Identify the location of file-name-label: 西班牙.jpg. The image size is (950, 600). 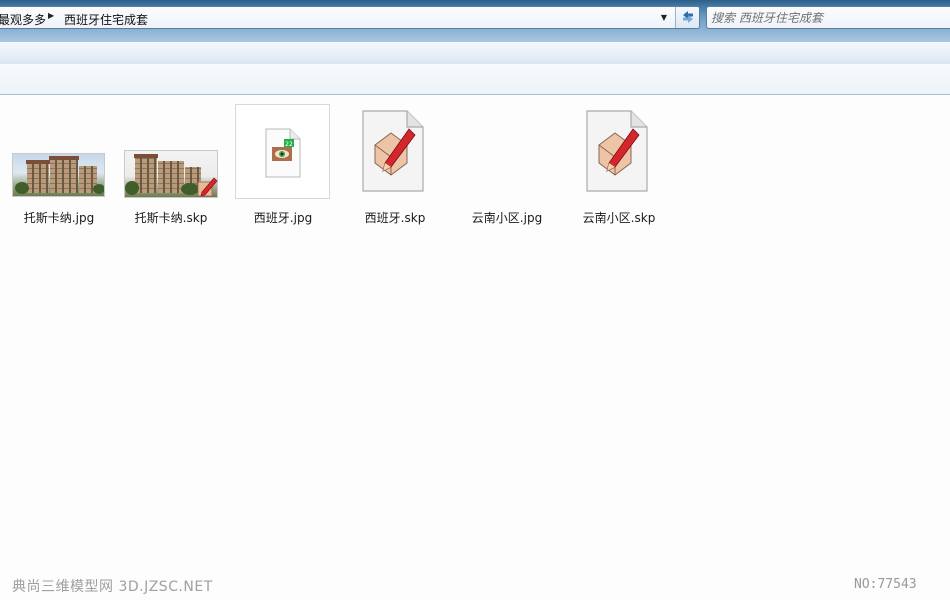
(283, 218).